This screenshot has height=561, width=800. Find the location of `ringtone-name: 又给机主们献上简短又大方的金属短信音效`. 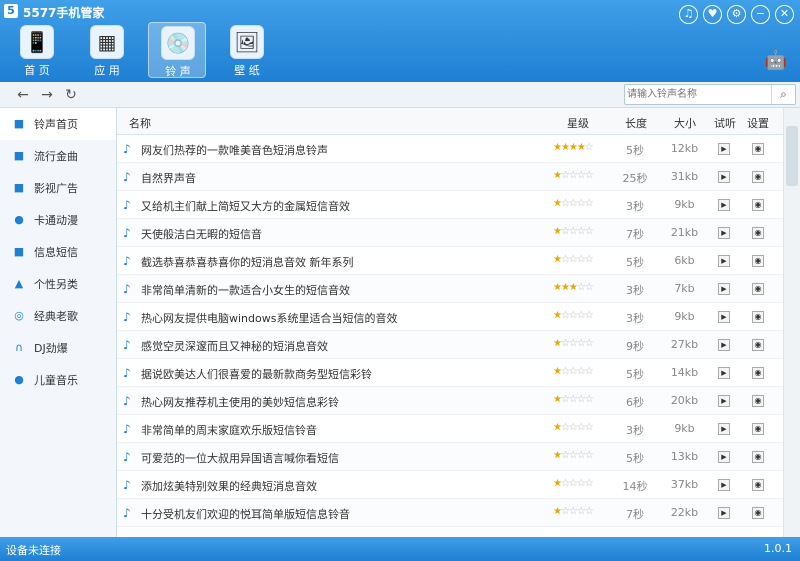

ringtone-name: 又给机主们献上简短又大方的金属短信音效 is located at coordinates (341, 206).